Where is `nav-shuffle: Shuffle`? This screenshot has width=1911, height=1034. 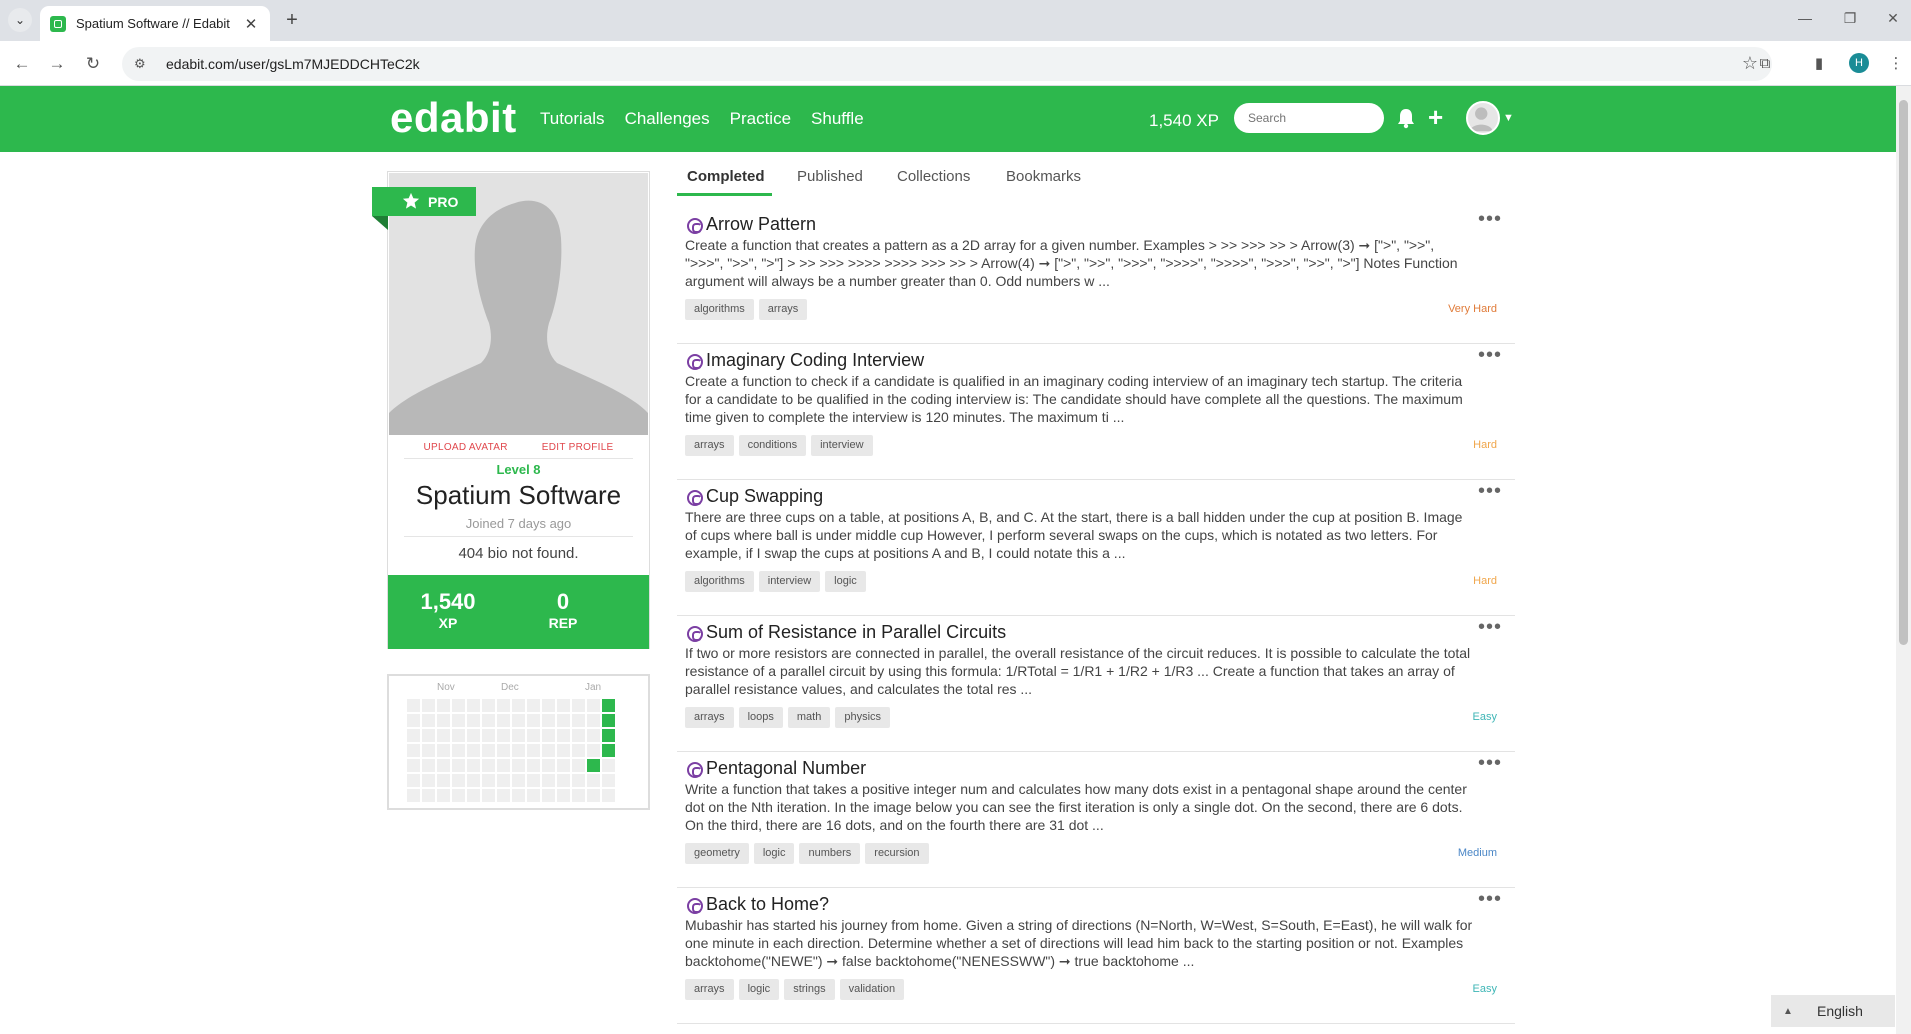 nav-shuffle: Shuffle is located at coordinates (837, 119).